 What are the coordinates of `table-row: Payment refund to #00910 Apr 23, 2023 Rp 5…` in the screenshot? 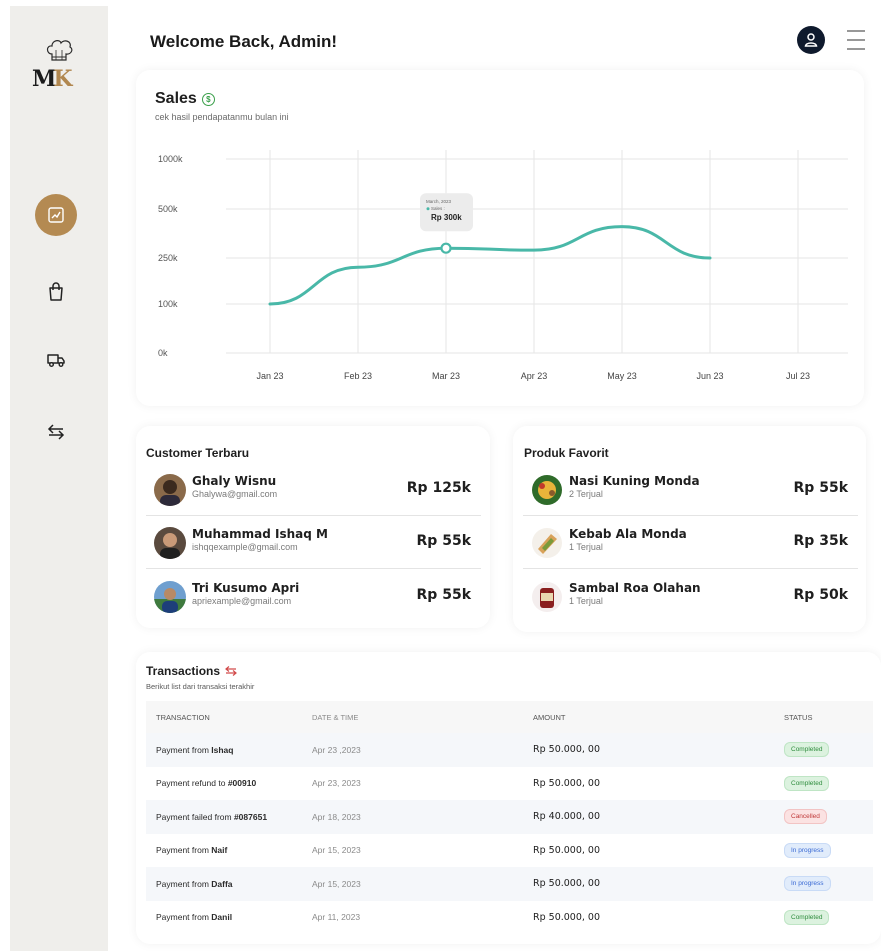 It's located at (509, 784).